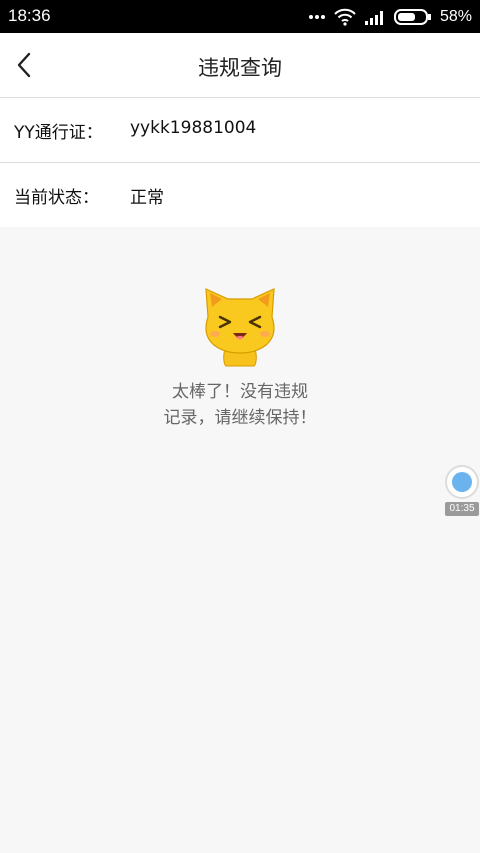 Image resolution: width=480 pixels, height=853 pixels. What do you see at coordinates (147, 198) in the screenshot?
I see `status-value: 正常` at bounding box center [147, 198].